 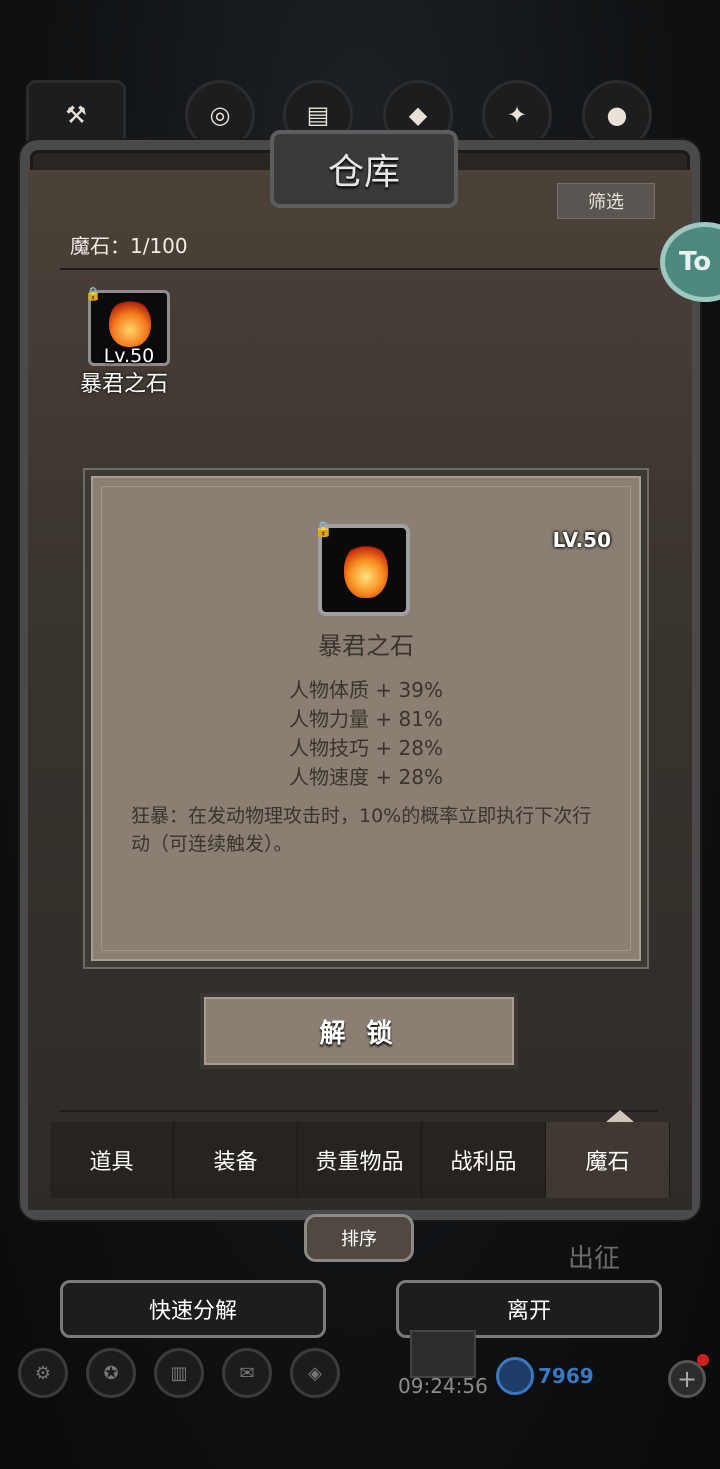 I want to click on unlock-button: 解 锁, so click(x=359, y=1031).